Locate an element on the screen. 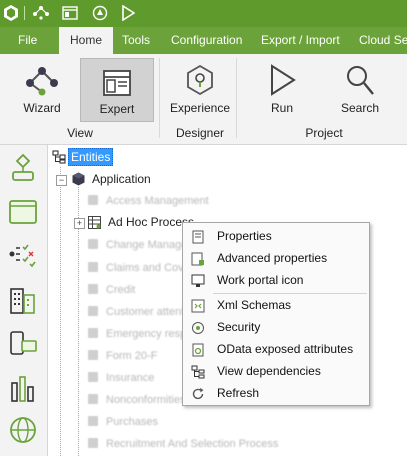 This screenshot has height=456, width=407. menu-item-label: Refresh is located at coordinates (238, 393).